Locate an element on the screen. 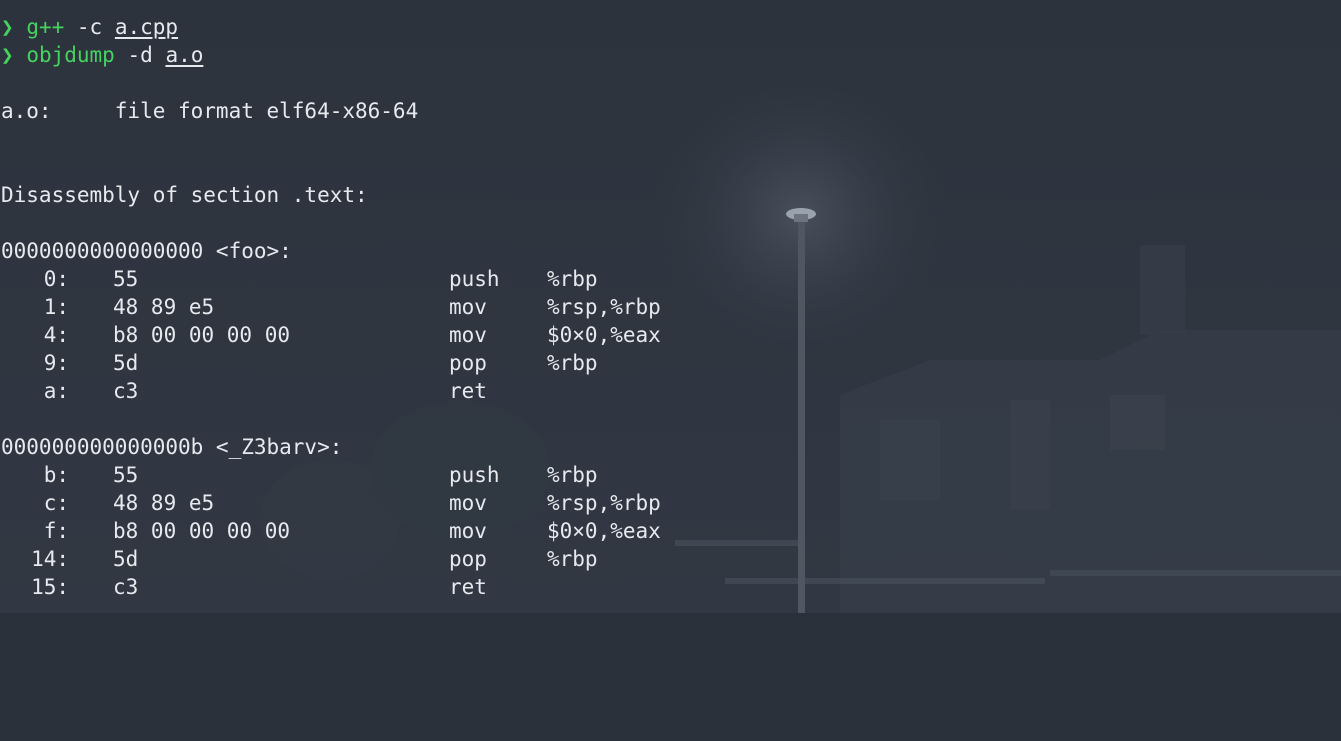  instruction-row: 0: 55 push %rbp is located at coordinates (351, 279).